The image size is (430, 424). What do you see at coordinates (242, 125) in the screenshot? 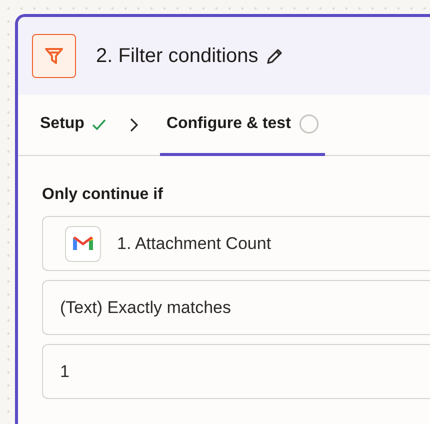
I see `step-tab: Configure & test` at bounding box center [242, 125].